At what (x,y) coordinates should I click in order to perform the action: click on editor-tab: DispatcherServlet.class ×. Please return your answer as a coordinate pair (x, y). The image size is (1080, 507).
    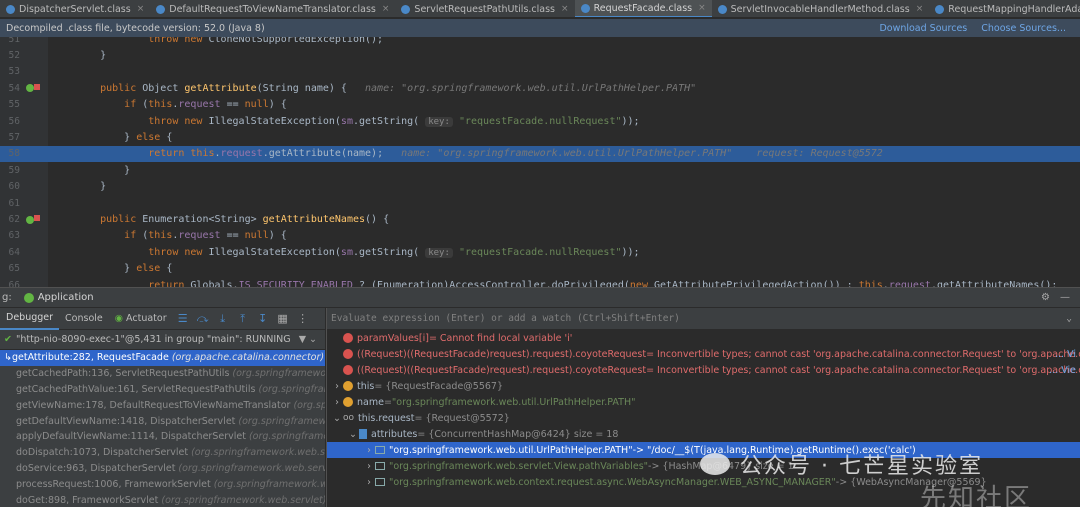
    Looking at the image, I should click on (75, 8).